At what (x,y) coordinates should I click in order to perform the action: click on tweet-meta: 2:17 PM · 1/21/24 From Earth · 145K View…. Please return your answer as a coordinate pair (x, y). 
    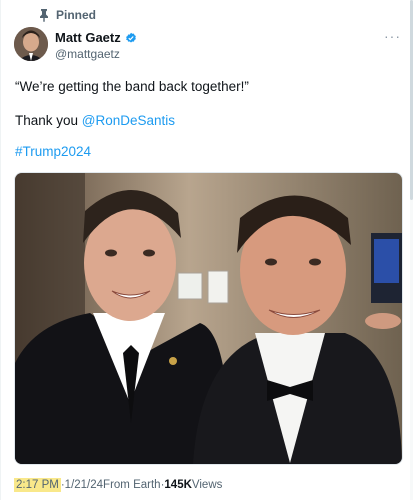
    Looking at the image, I should click on (118, 485).